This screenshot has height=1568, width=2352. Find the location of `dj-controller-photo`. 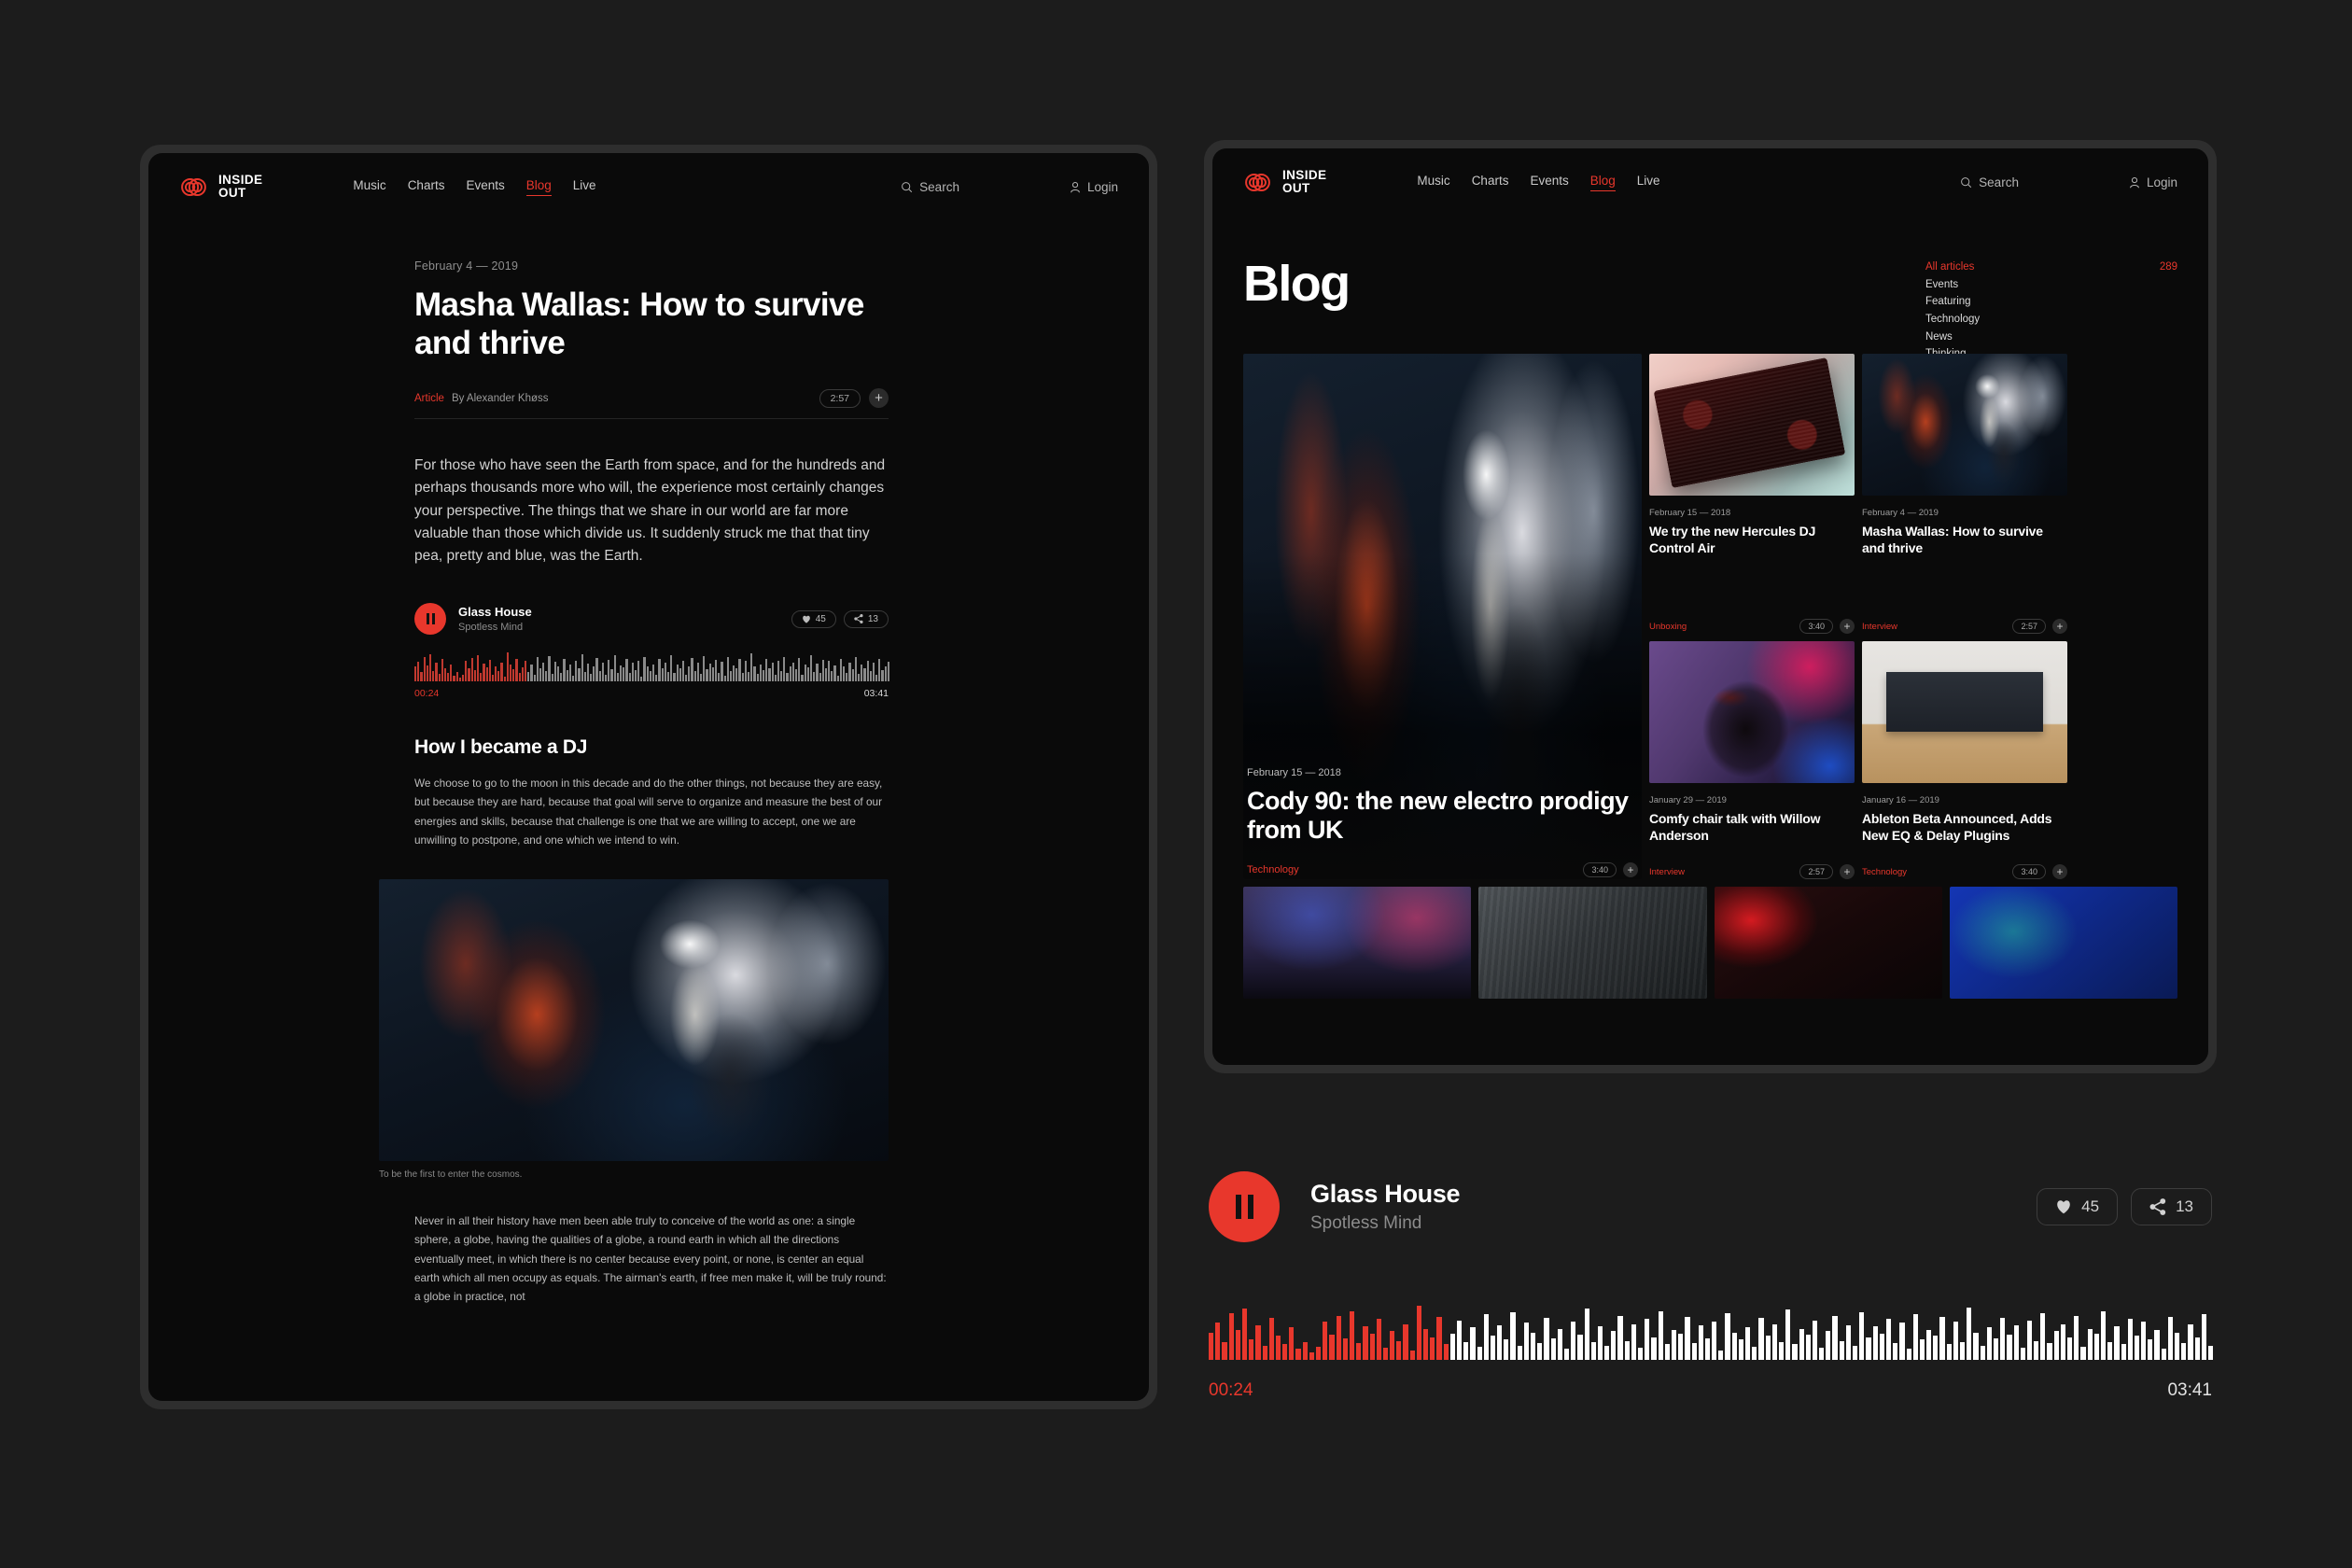

dj-controller-photo is located at coordinates (1752, 425).